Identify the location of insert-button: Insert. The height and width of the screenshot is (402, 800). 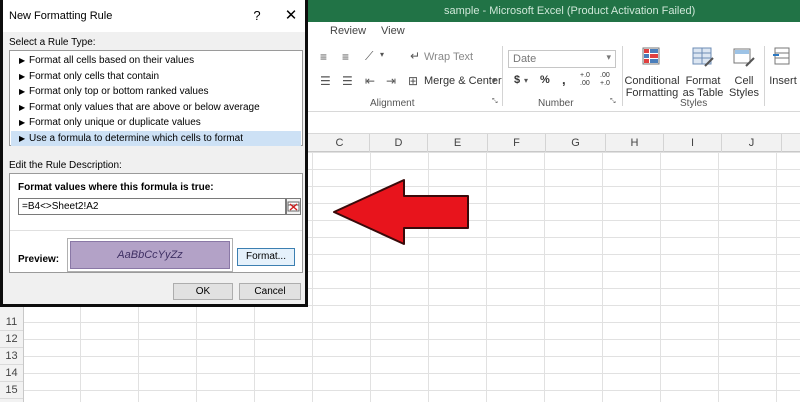
(783, 66).